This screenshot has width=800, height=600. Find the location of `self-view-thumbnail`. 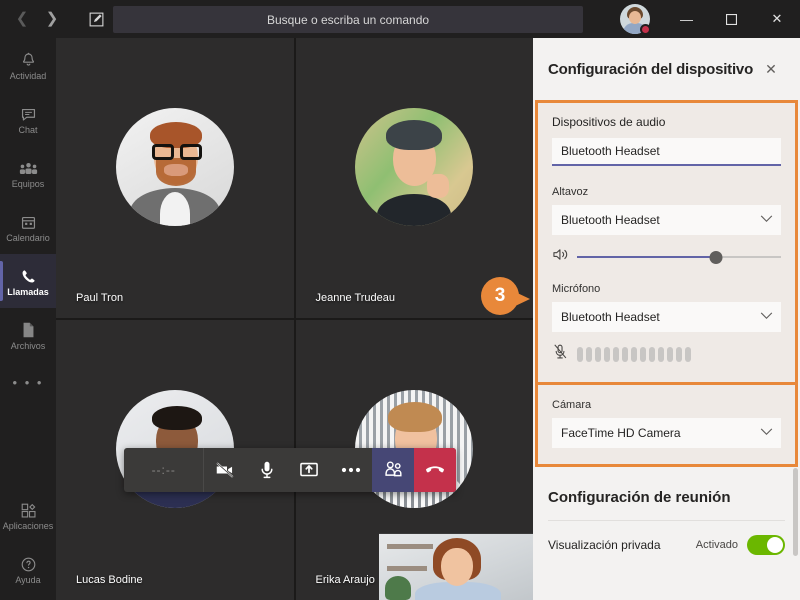

self-view-thumbnail is located at coordinates (456, 566).